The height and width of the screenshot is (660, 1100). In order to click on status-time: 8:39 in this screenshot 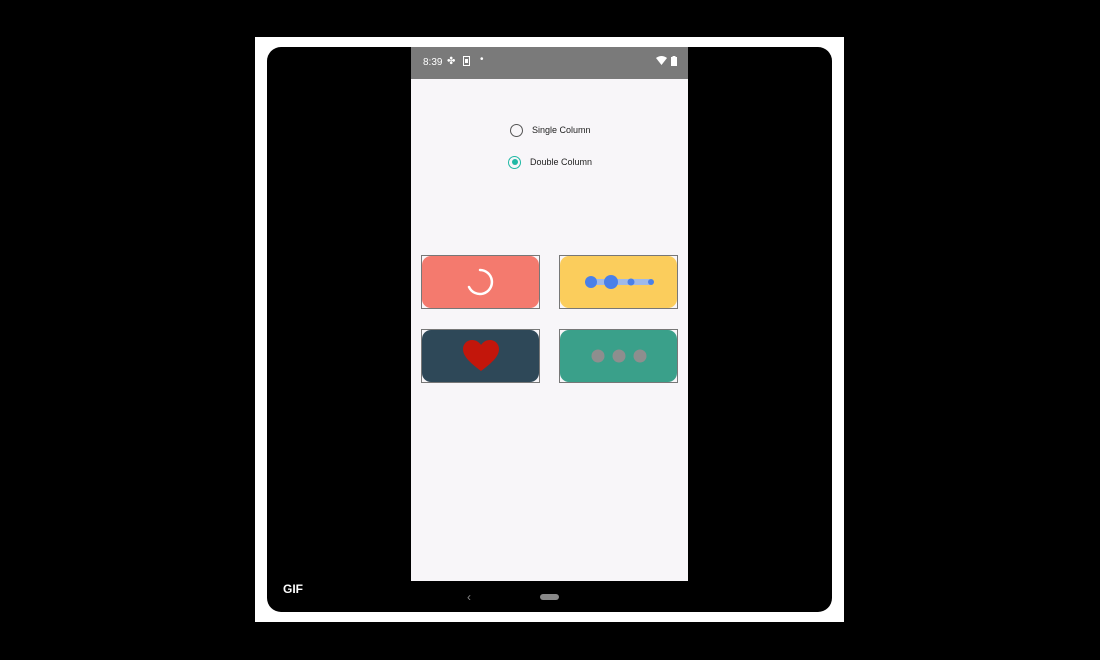, I will do `click(433, 62)`.